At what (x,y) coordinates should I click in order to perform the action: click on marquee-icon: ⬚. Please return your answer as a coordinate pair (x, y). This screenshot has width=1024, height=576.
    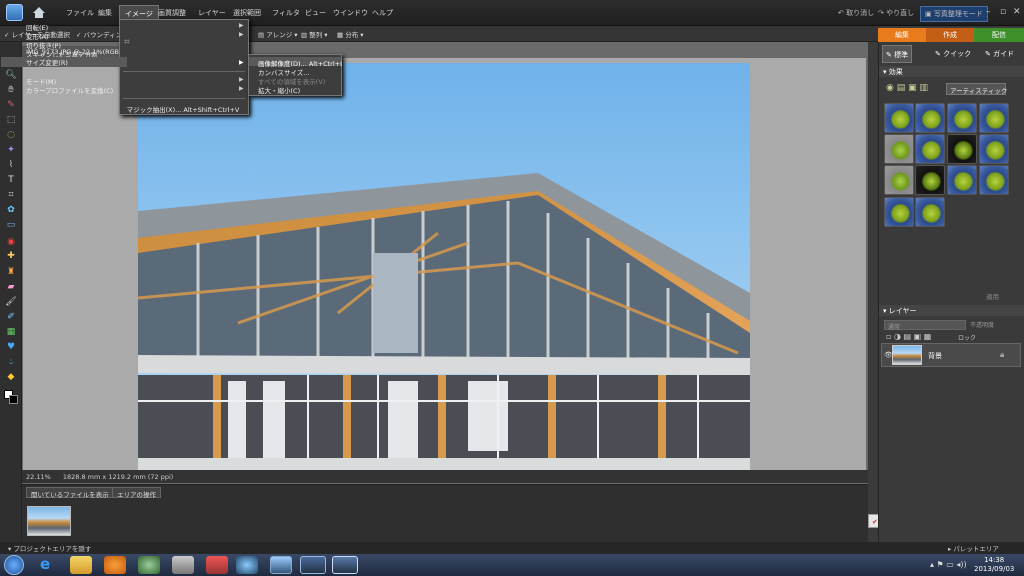
    Looking at the image, I should click on (11, 120).